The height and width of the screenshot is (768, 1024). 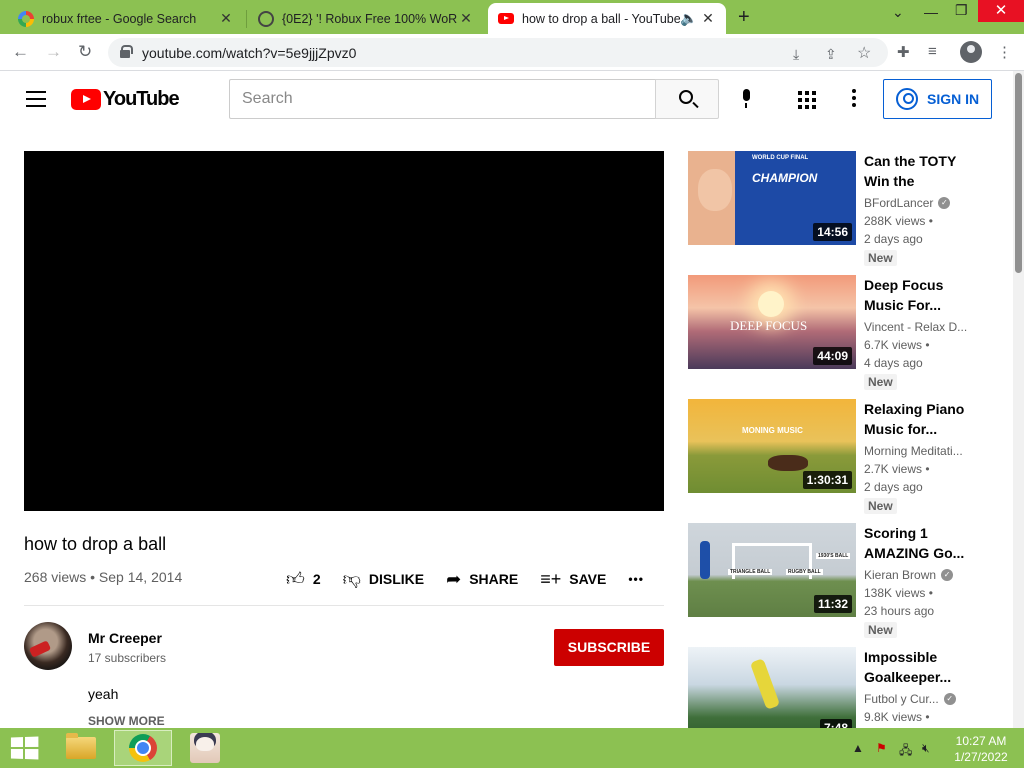 What do you see at coordinates (249, 53) in the screenshot?
I see `url-text: youtube.com/watch?v=5e9jjjZpvz0` at bounding box center [249, 53].